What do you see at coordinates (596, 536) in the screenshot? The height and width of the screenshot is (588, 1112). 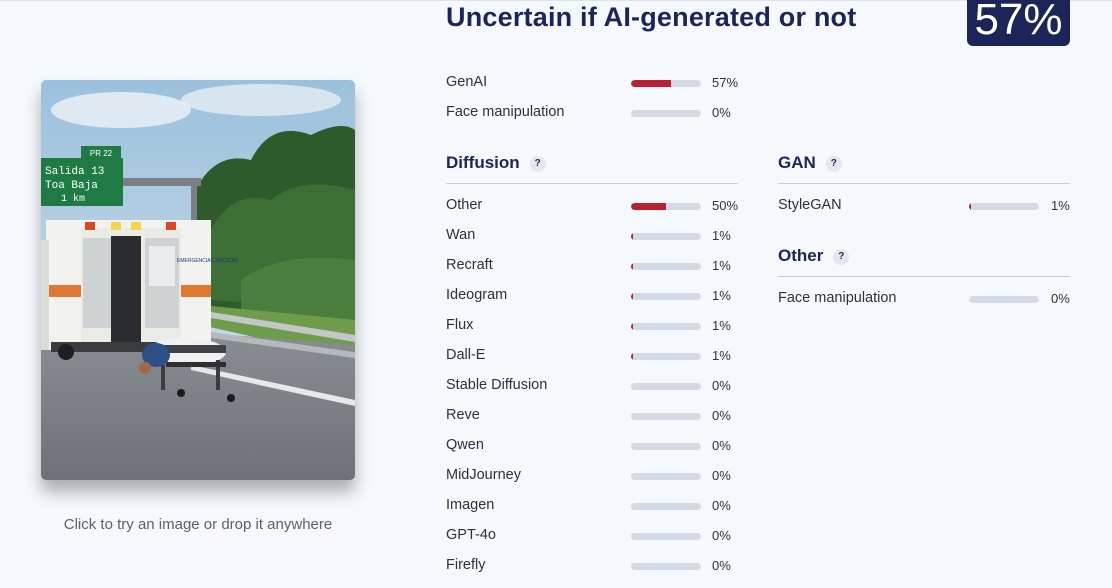 I see `diffusion-row: GPT-4o 0%` at bounding box center [596, 536].